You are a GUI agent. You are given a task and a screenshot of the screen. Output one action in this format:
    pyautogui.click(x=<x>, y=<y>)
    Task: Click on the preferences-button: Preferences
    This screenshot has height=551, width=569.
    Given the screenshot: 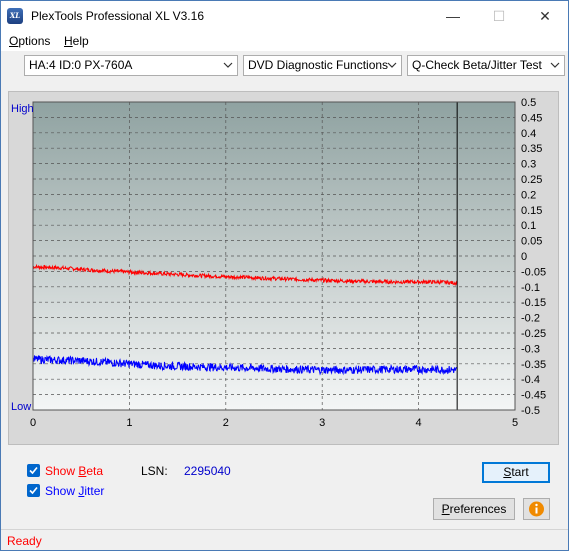 What is the action you would take?
    pyautogui.click(x=474, y=509)
    